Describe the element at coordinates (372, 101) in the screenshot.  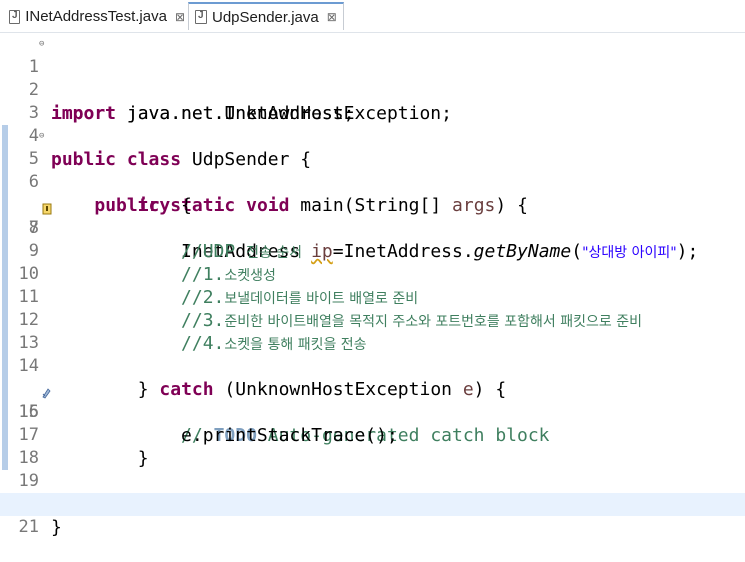
I see `code-line: 3` at that location.